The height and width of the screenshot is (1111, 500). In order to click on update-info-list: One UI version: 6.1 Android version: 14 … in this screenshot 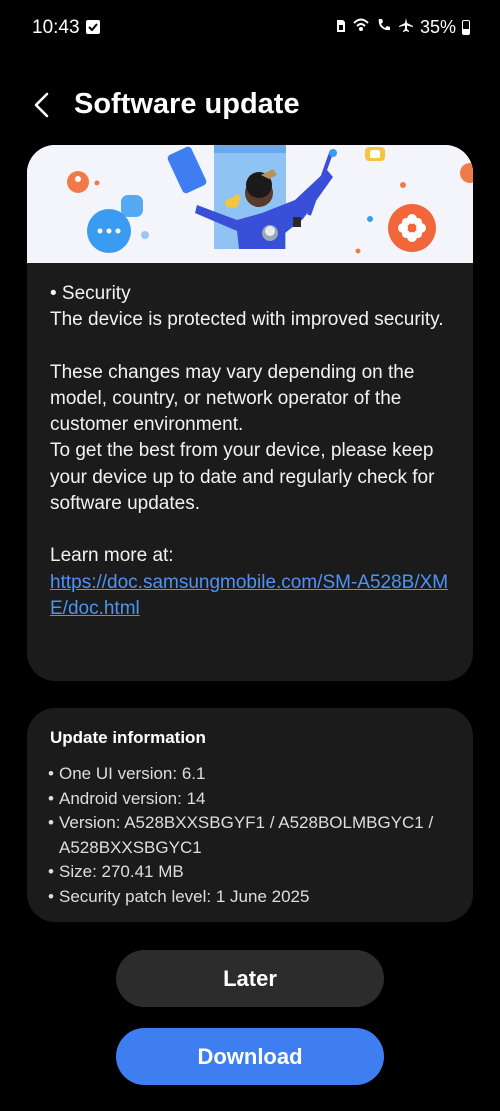, I will do `click(253, 835)`.